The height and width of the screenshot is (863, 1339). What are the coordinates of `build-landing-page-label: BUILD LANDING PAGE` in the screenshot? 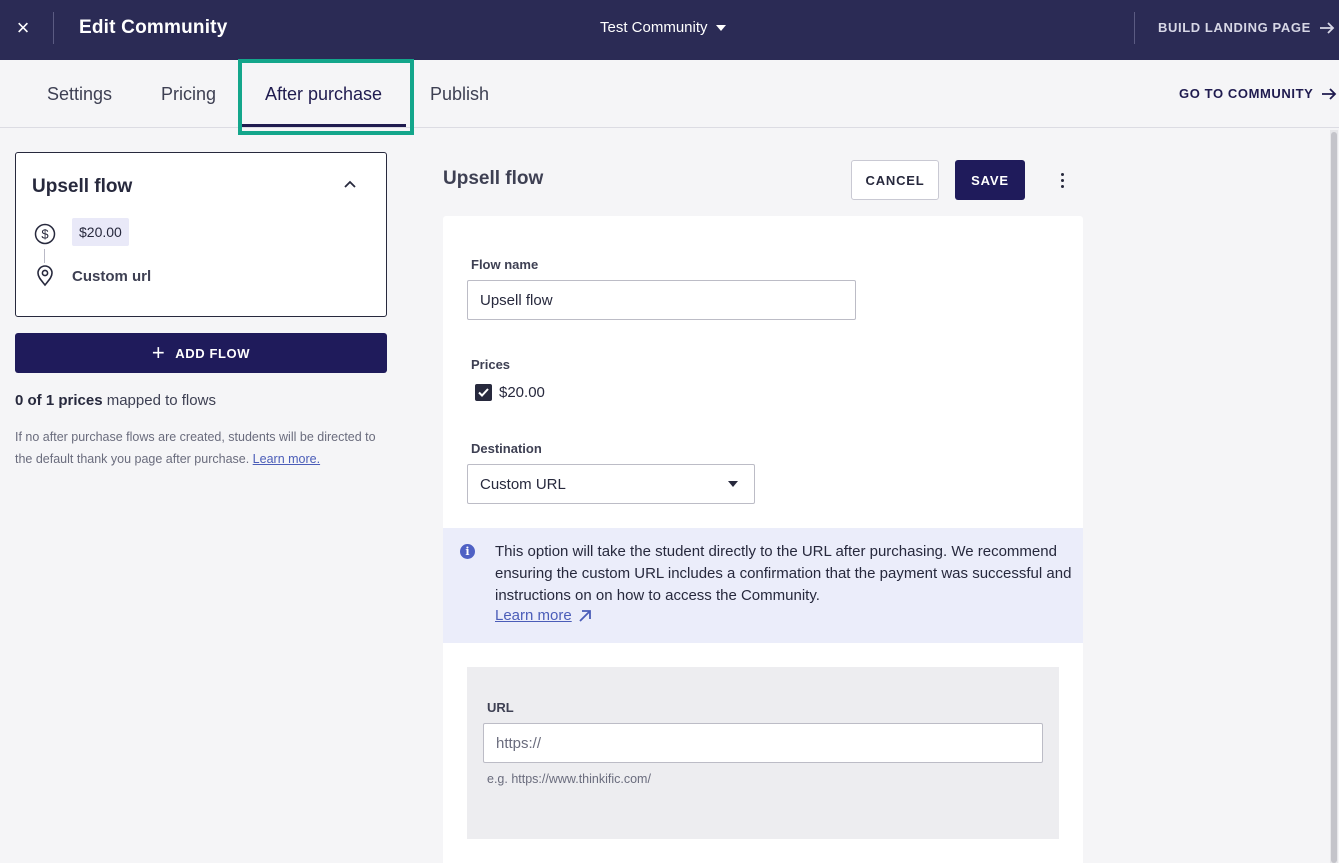 It's located at (1234, 27).